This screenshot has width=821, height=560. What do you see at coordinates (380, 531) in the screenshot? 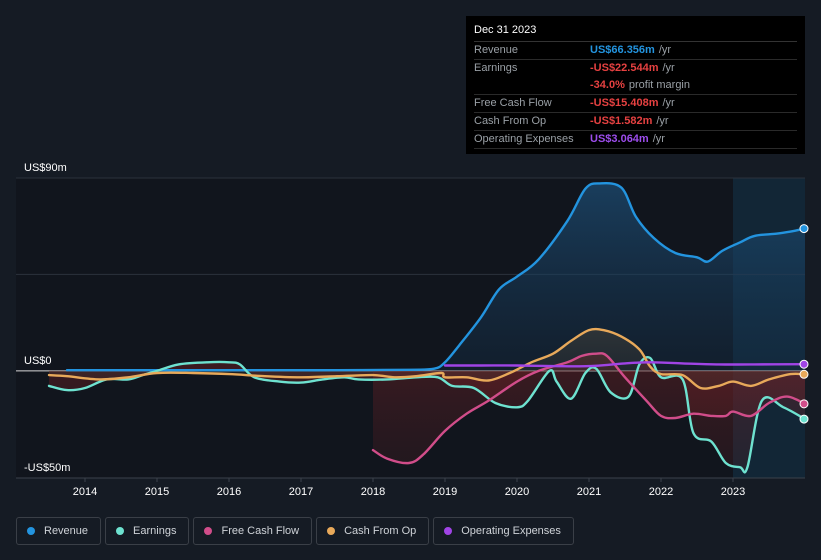
I see `legend-label: Cash From Op` at bounding box center [380, 531].